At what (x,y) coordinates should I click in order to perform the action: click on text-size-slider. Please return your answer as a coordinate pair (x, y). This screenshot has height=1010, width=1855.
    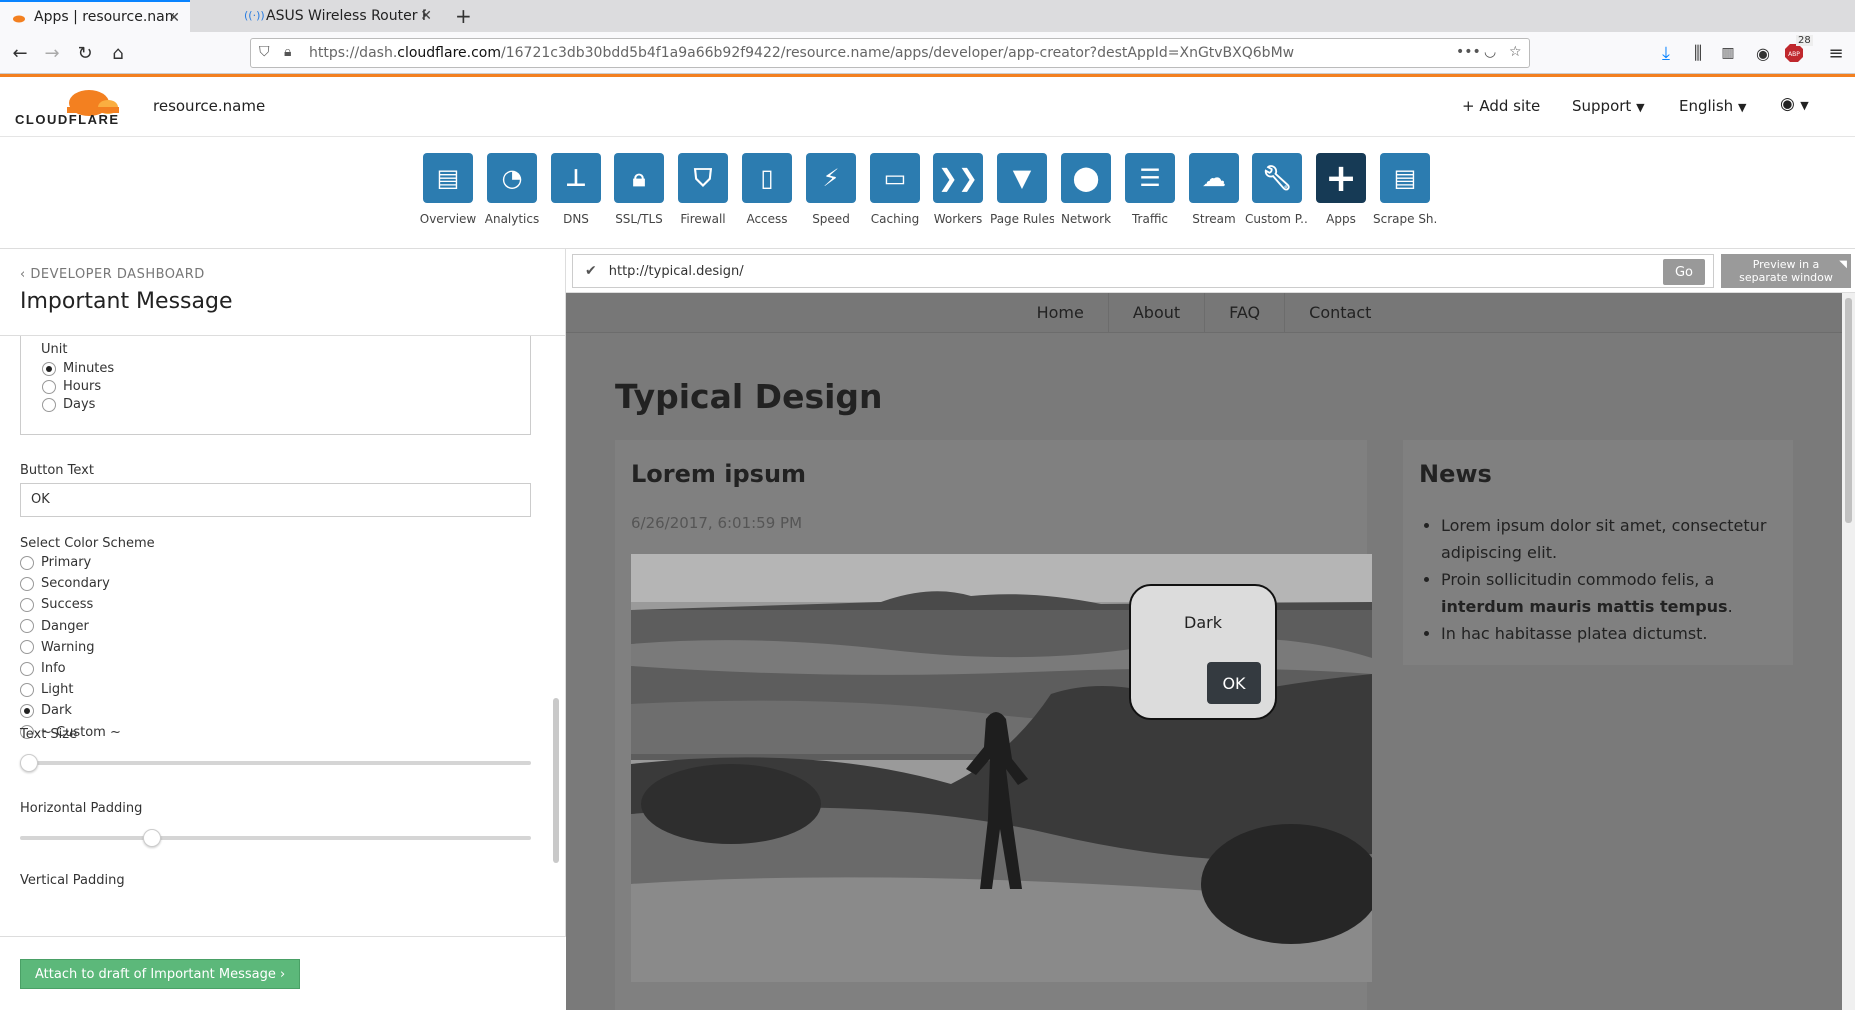
    Looking at the image, I should click on (275, 763).